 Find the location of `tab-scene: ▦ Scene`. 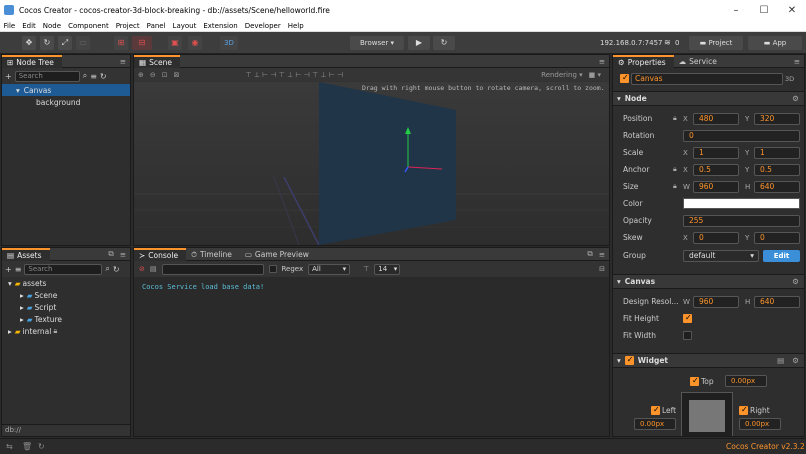

tab-scene: ▦ Scene is located at coordinates (157, 61).